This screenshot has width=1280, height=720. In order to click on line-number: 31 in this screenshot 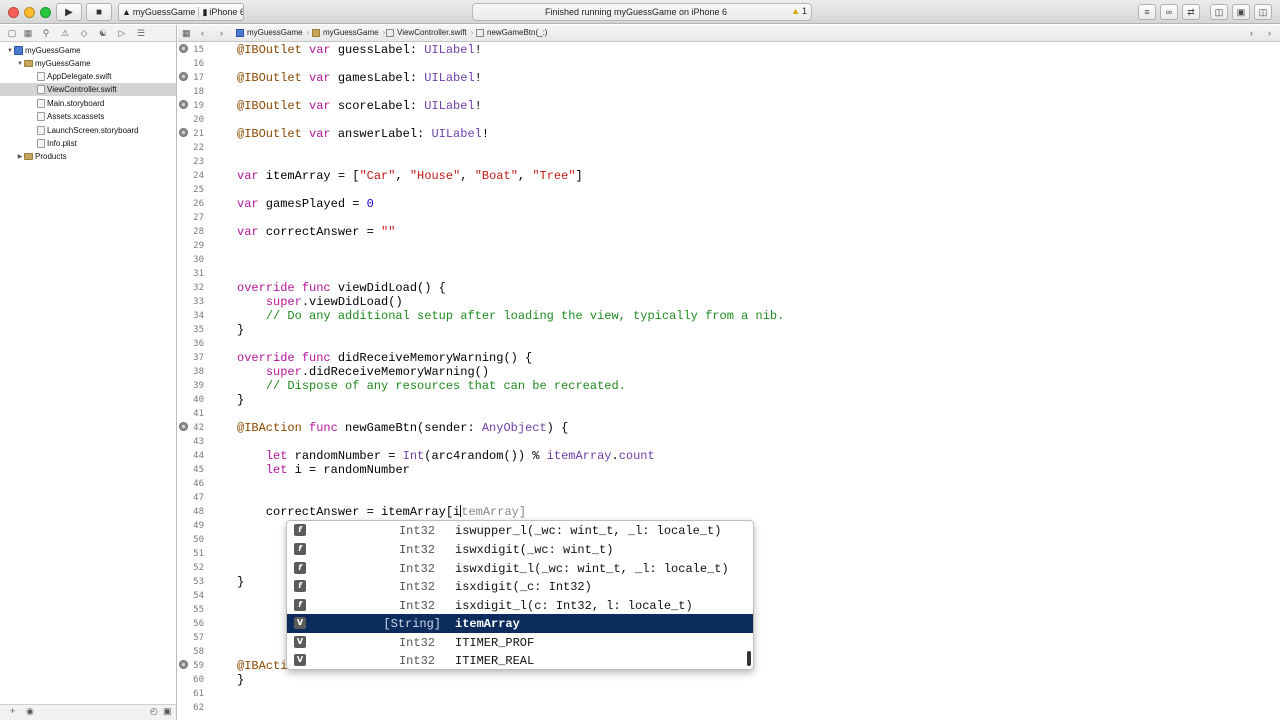, I will do `click(191, 274)`.